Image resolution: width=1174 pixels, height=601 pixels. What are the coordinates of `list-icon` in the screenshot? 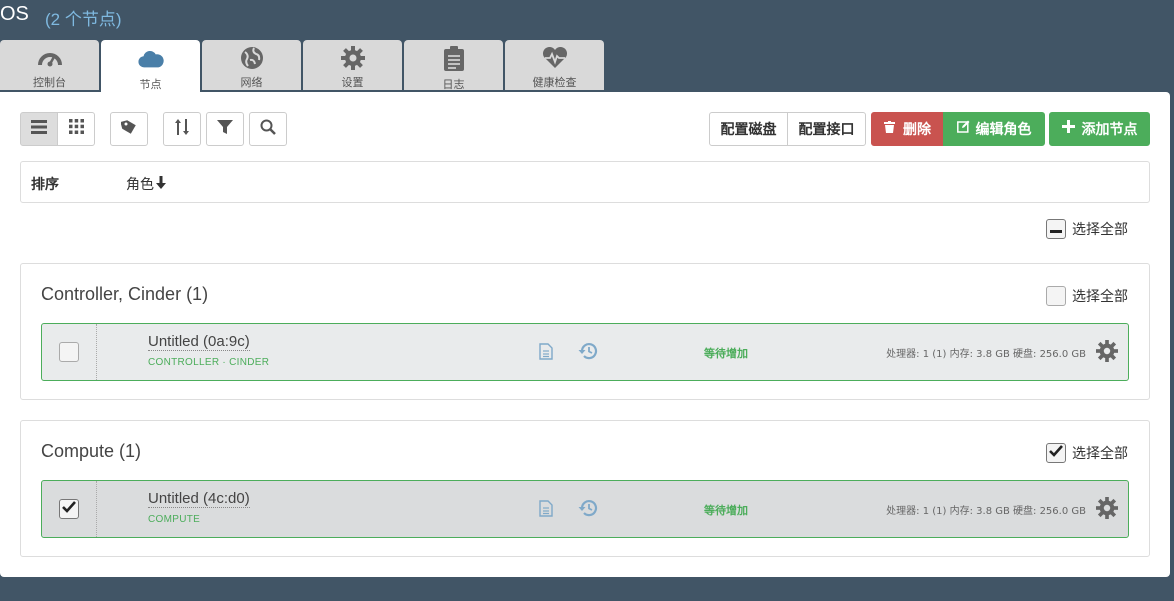 It's located at (39, 129).